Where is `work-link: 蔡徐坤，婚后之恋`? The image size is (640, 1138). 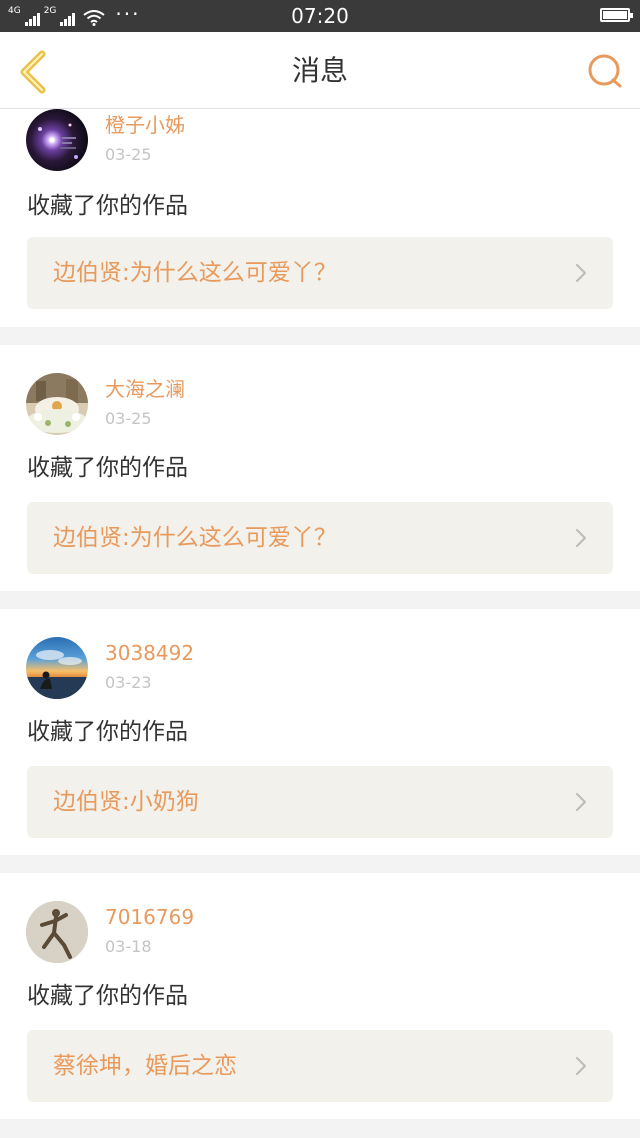 work-link: 蔡徐坤，婚后之恋 is located at coordinates (320, 1066).